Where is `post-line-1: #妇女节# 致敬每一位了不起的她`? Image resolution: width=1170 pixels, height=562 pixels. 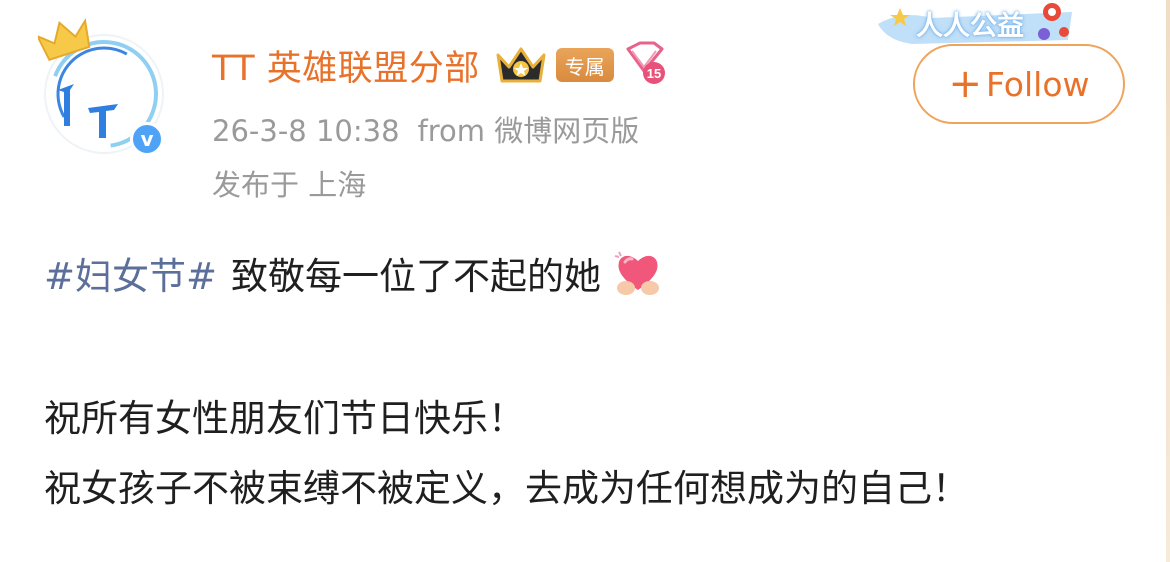 post-line-1: #妇女节# 致敬每一位了不起的她 is located at coordinates (354, 273).